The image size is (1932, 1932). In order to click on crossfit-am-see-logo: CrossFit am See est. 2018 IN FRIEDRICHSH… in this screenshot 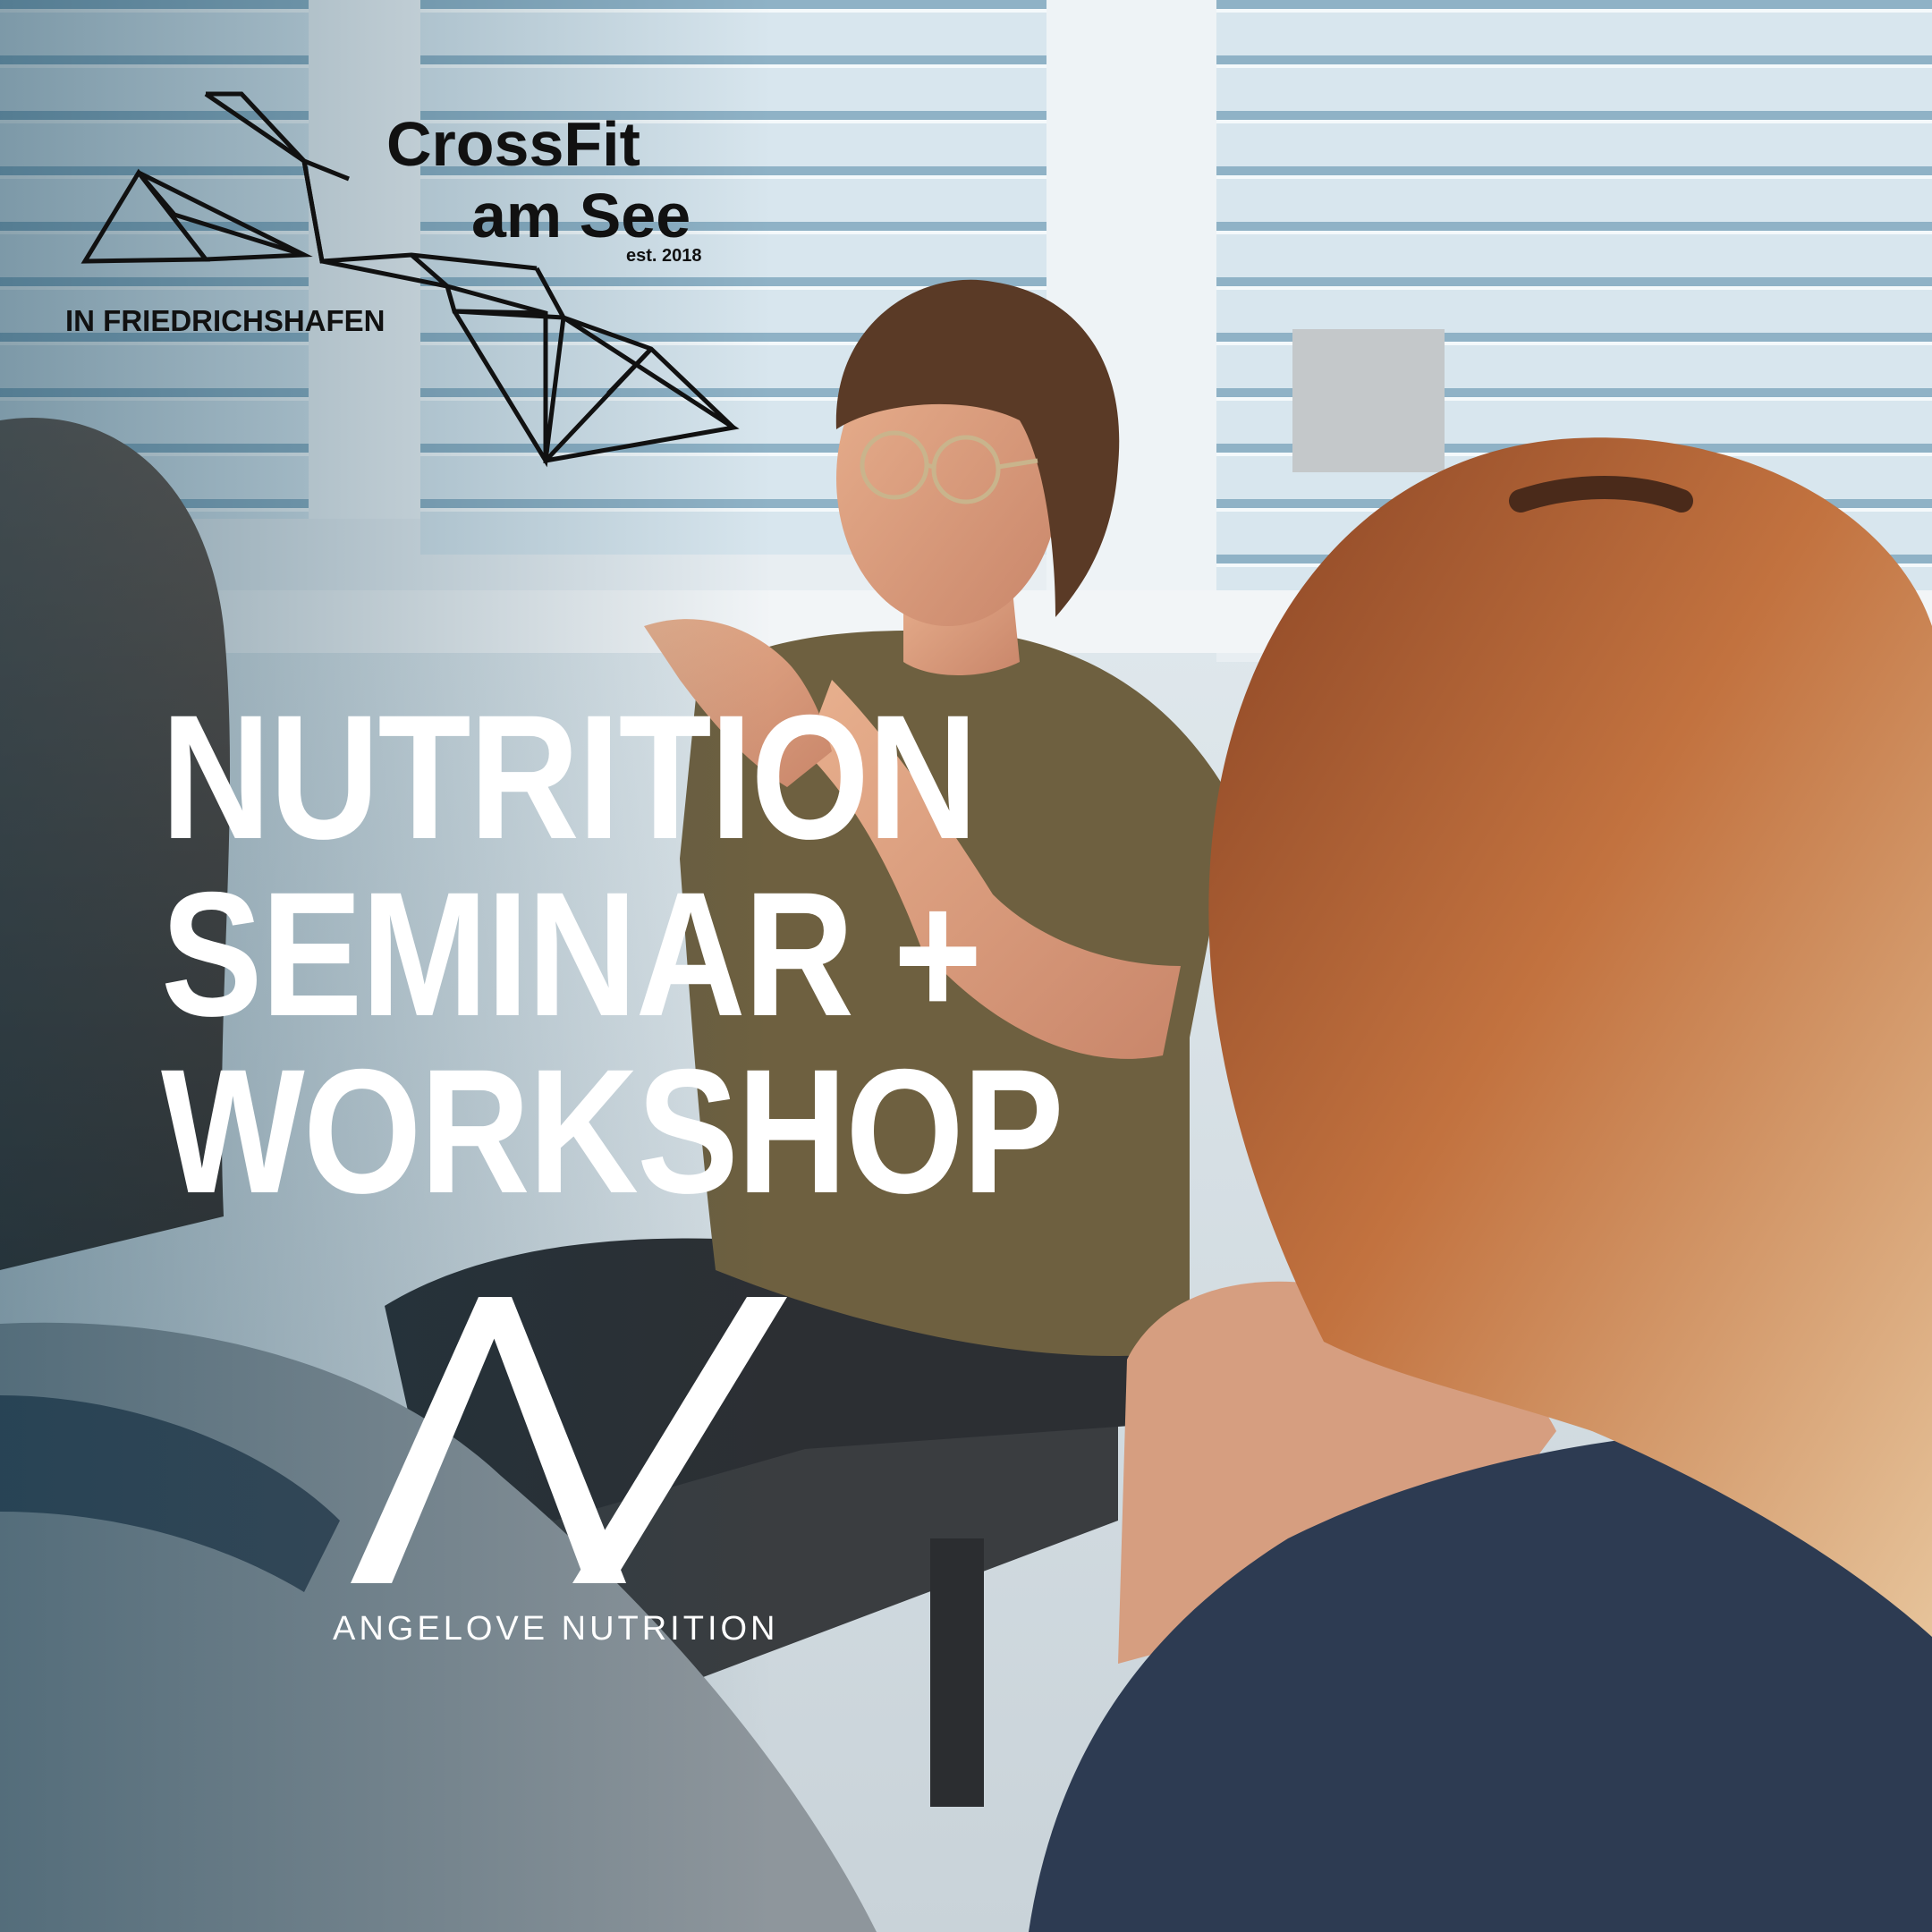, I will do `click(402, 279)`.